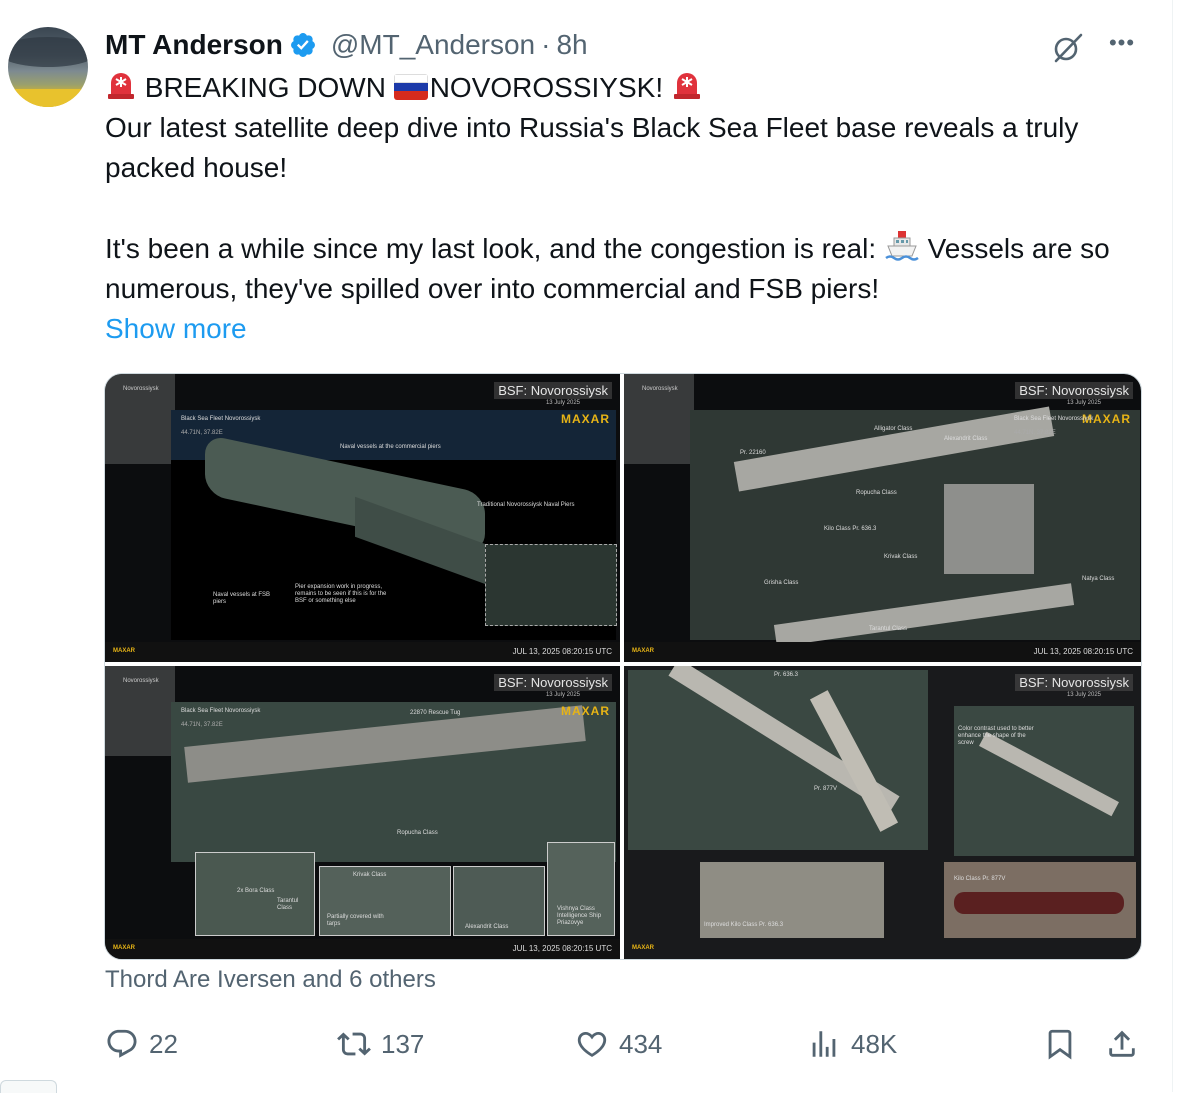 Image resolution: width=1186 pixels, height=1093 pixels. I want to click on action-bar: 22 137 434 48K, so click(625, 1044).